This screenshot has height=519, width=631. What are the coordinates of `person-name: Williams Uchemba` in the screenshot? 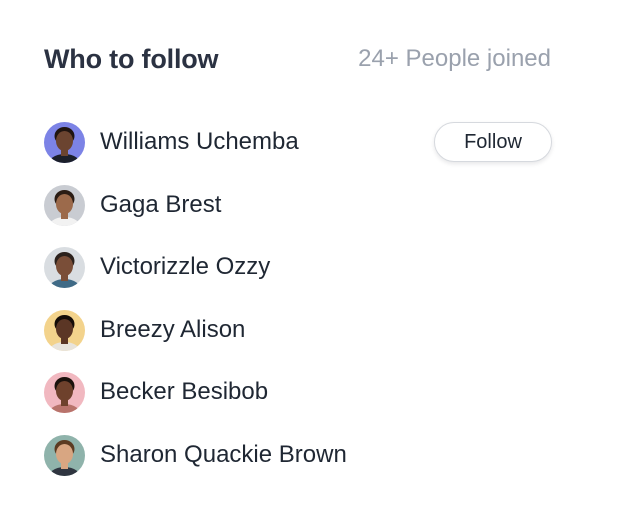 It's located at (199, 142).